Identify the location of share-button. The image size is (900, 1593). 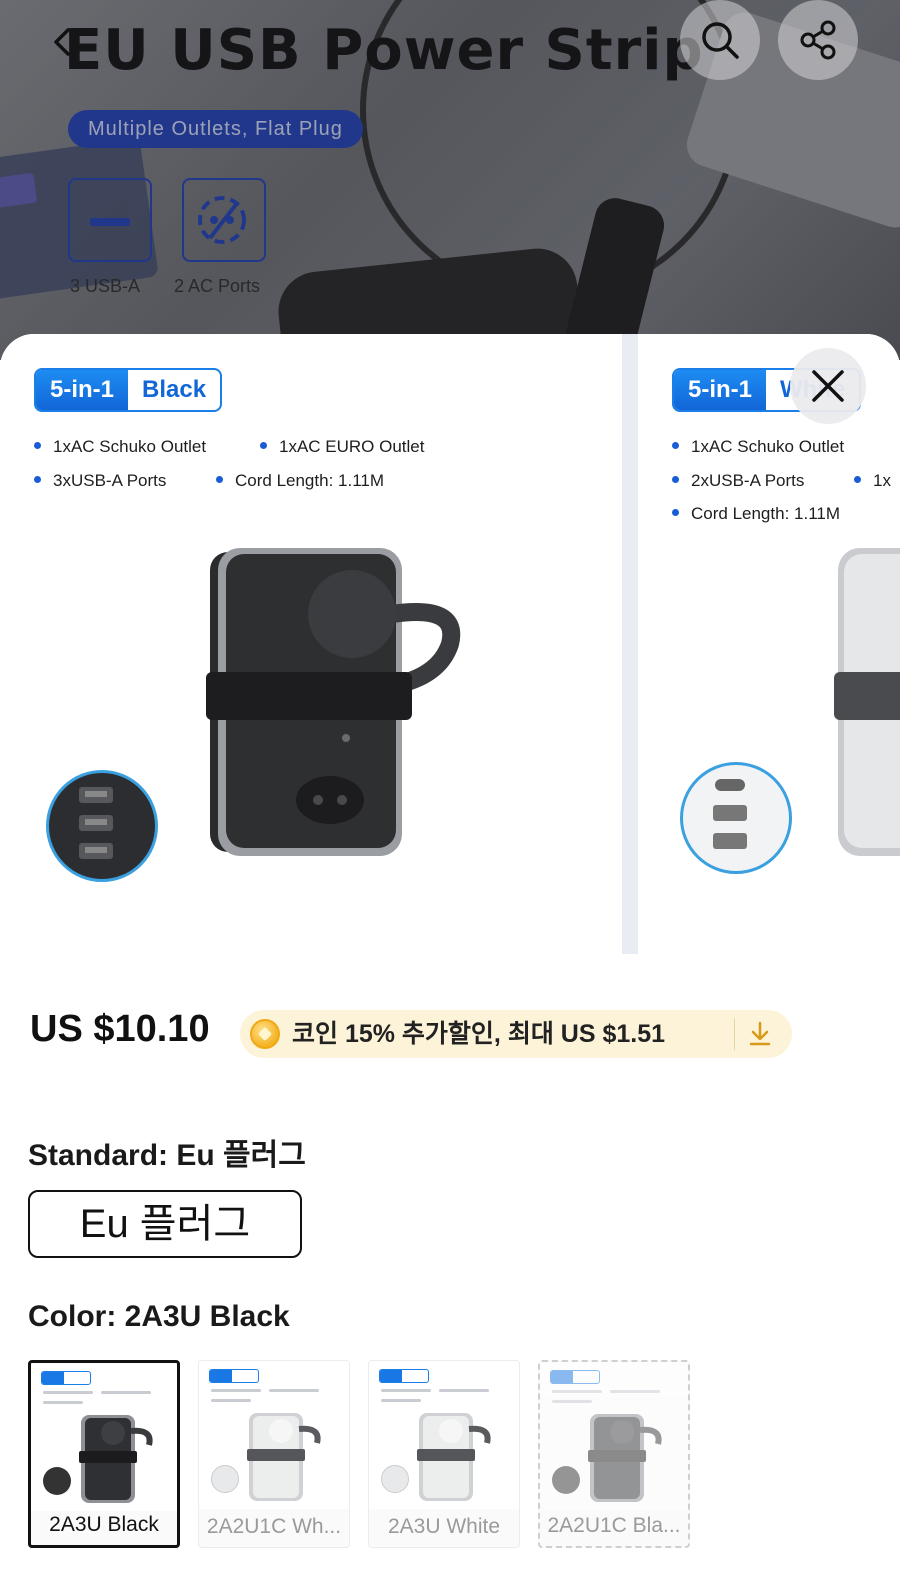
(818, 40).